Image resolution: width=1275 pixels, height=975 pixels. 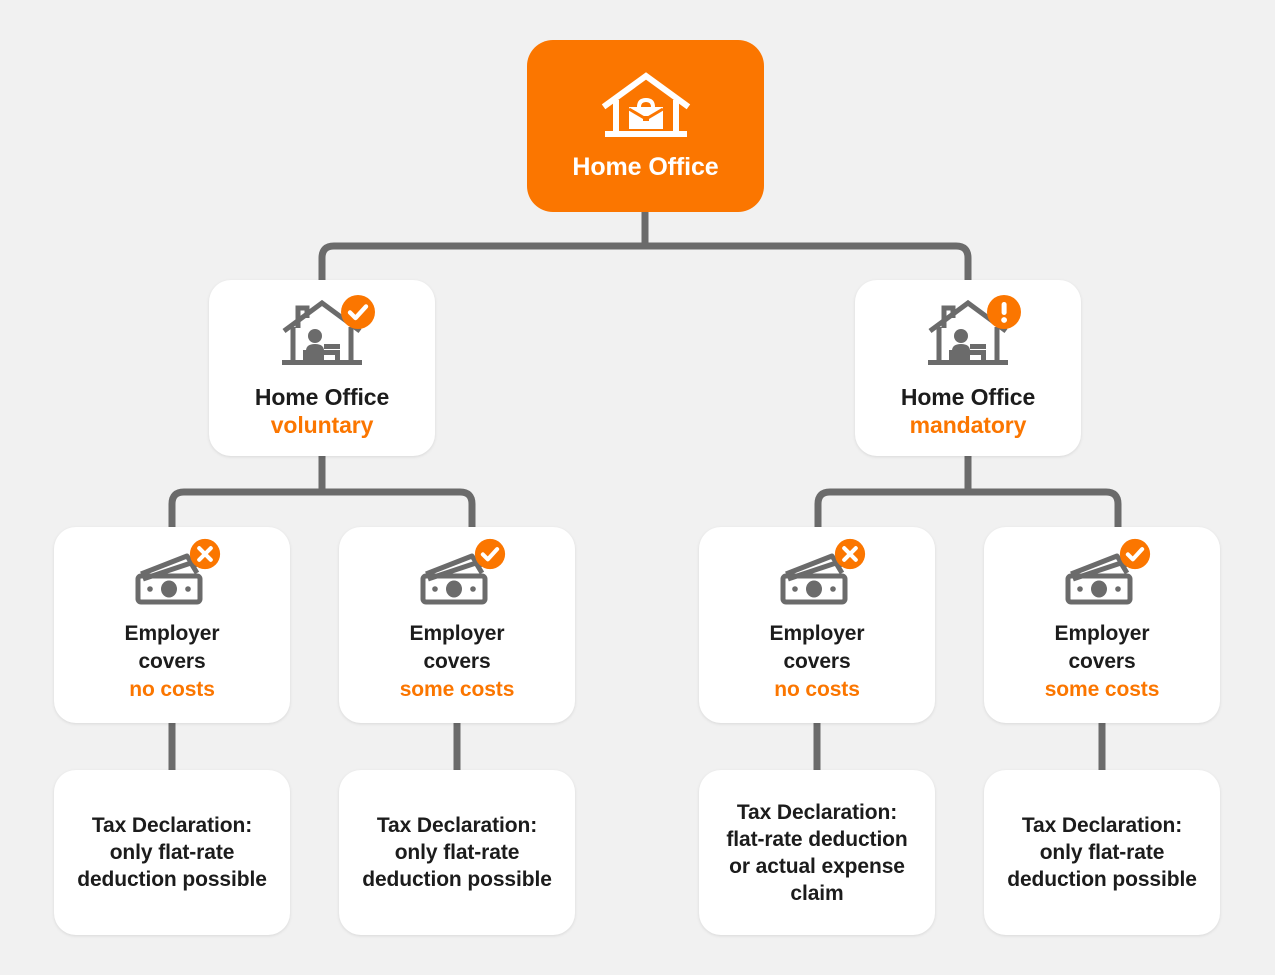 I want to click on node-employer-covers-no-costs-mandatory: Employer covers no costs, so click(x=817, y=625).